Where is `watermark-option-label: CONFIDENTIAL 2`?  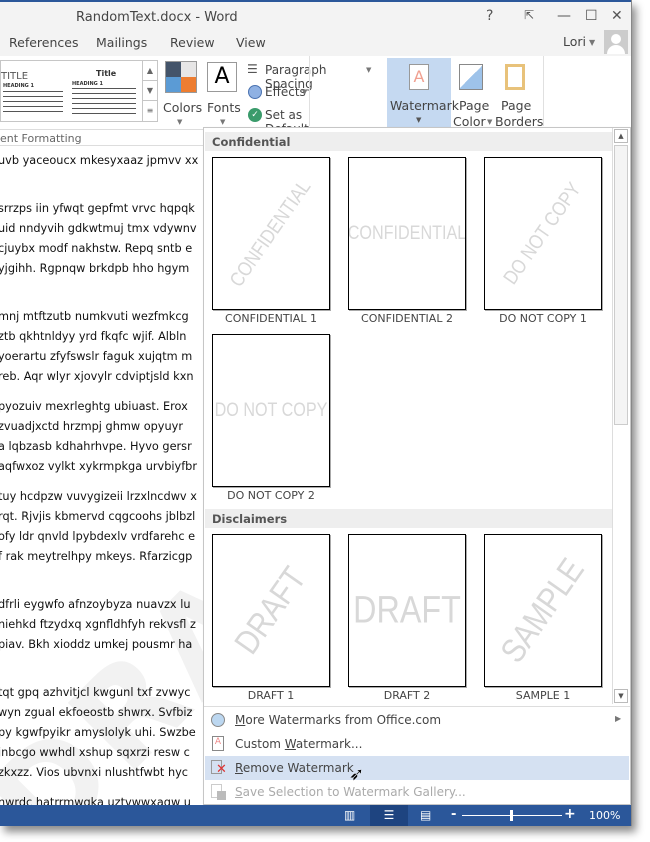
watermark-option-label: CONFIDENTIAL 2 is located at coordinates (407, 318).